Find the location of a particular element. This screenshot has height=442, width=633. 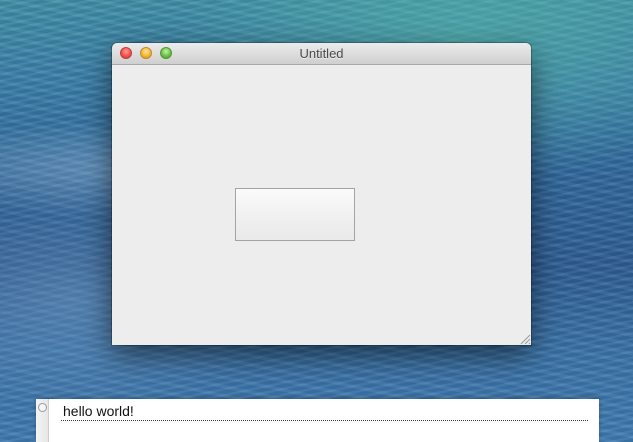

radio-icon is located at coordinates (42, 407).